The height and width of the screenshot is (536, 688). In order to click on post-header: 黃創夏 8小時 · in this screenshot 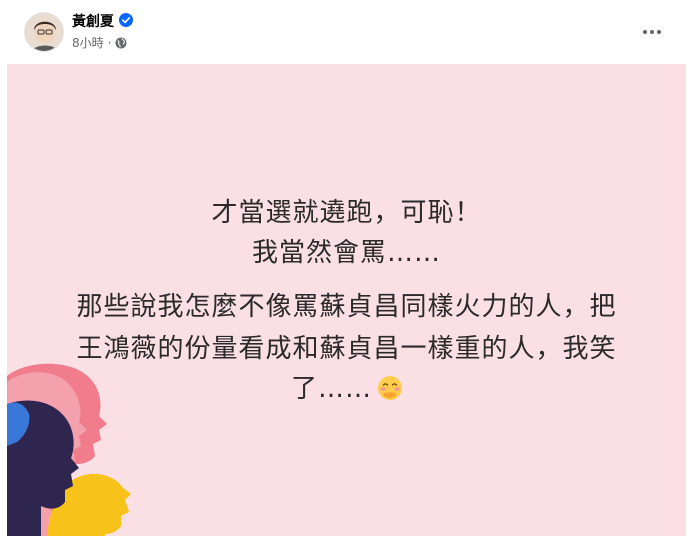, I will do `click(344, 32)`.